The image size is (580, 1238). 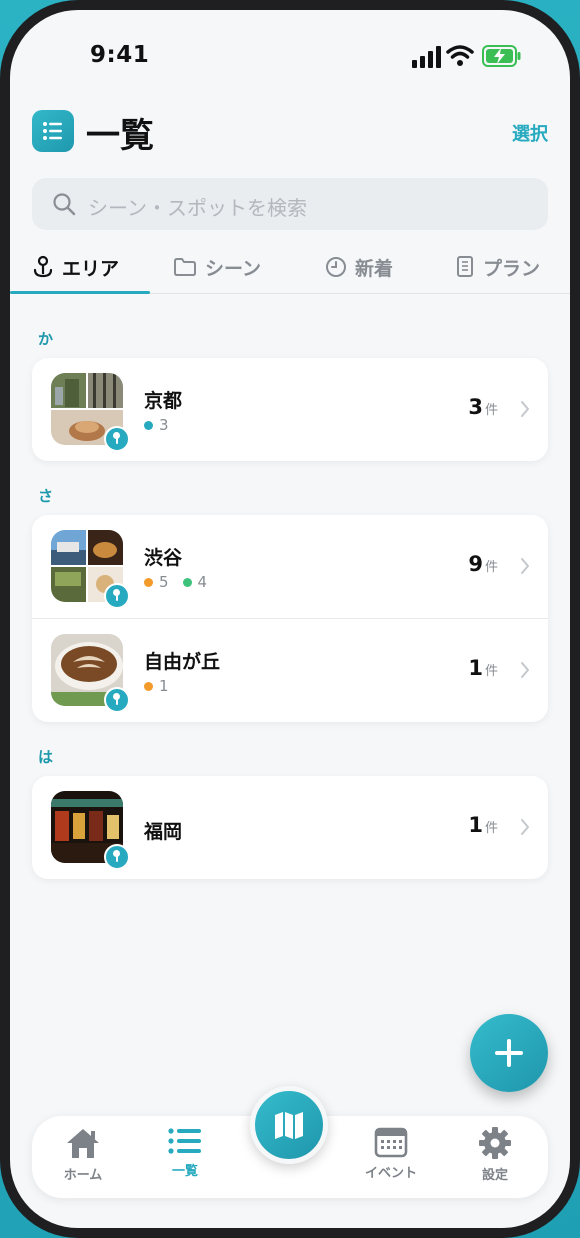 What do you see at coordinates (233, 268) in the screenshot?
I see `tab-label: シーン` at bounding box center [233, 268].